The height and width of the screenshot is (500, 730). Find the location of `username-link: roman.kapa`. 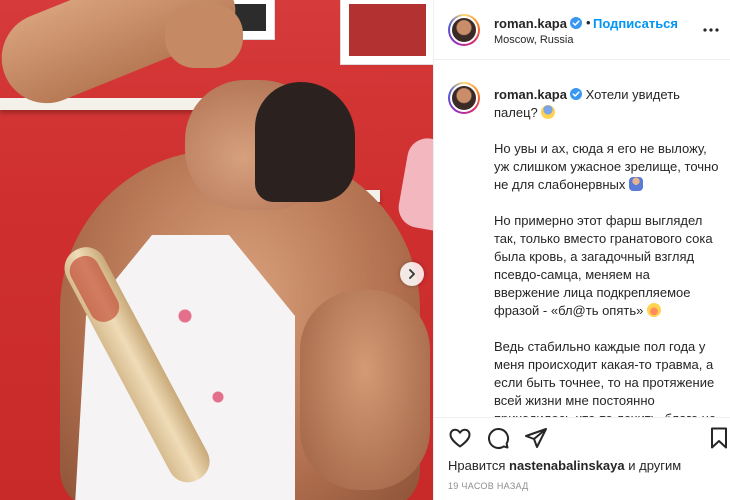

username-link: roman.kapa is located at coordinates (538, 23).